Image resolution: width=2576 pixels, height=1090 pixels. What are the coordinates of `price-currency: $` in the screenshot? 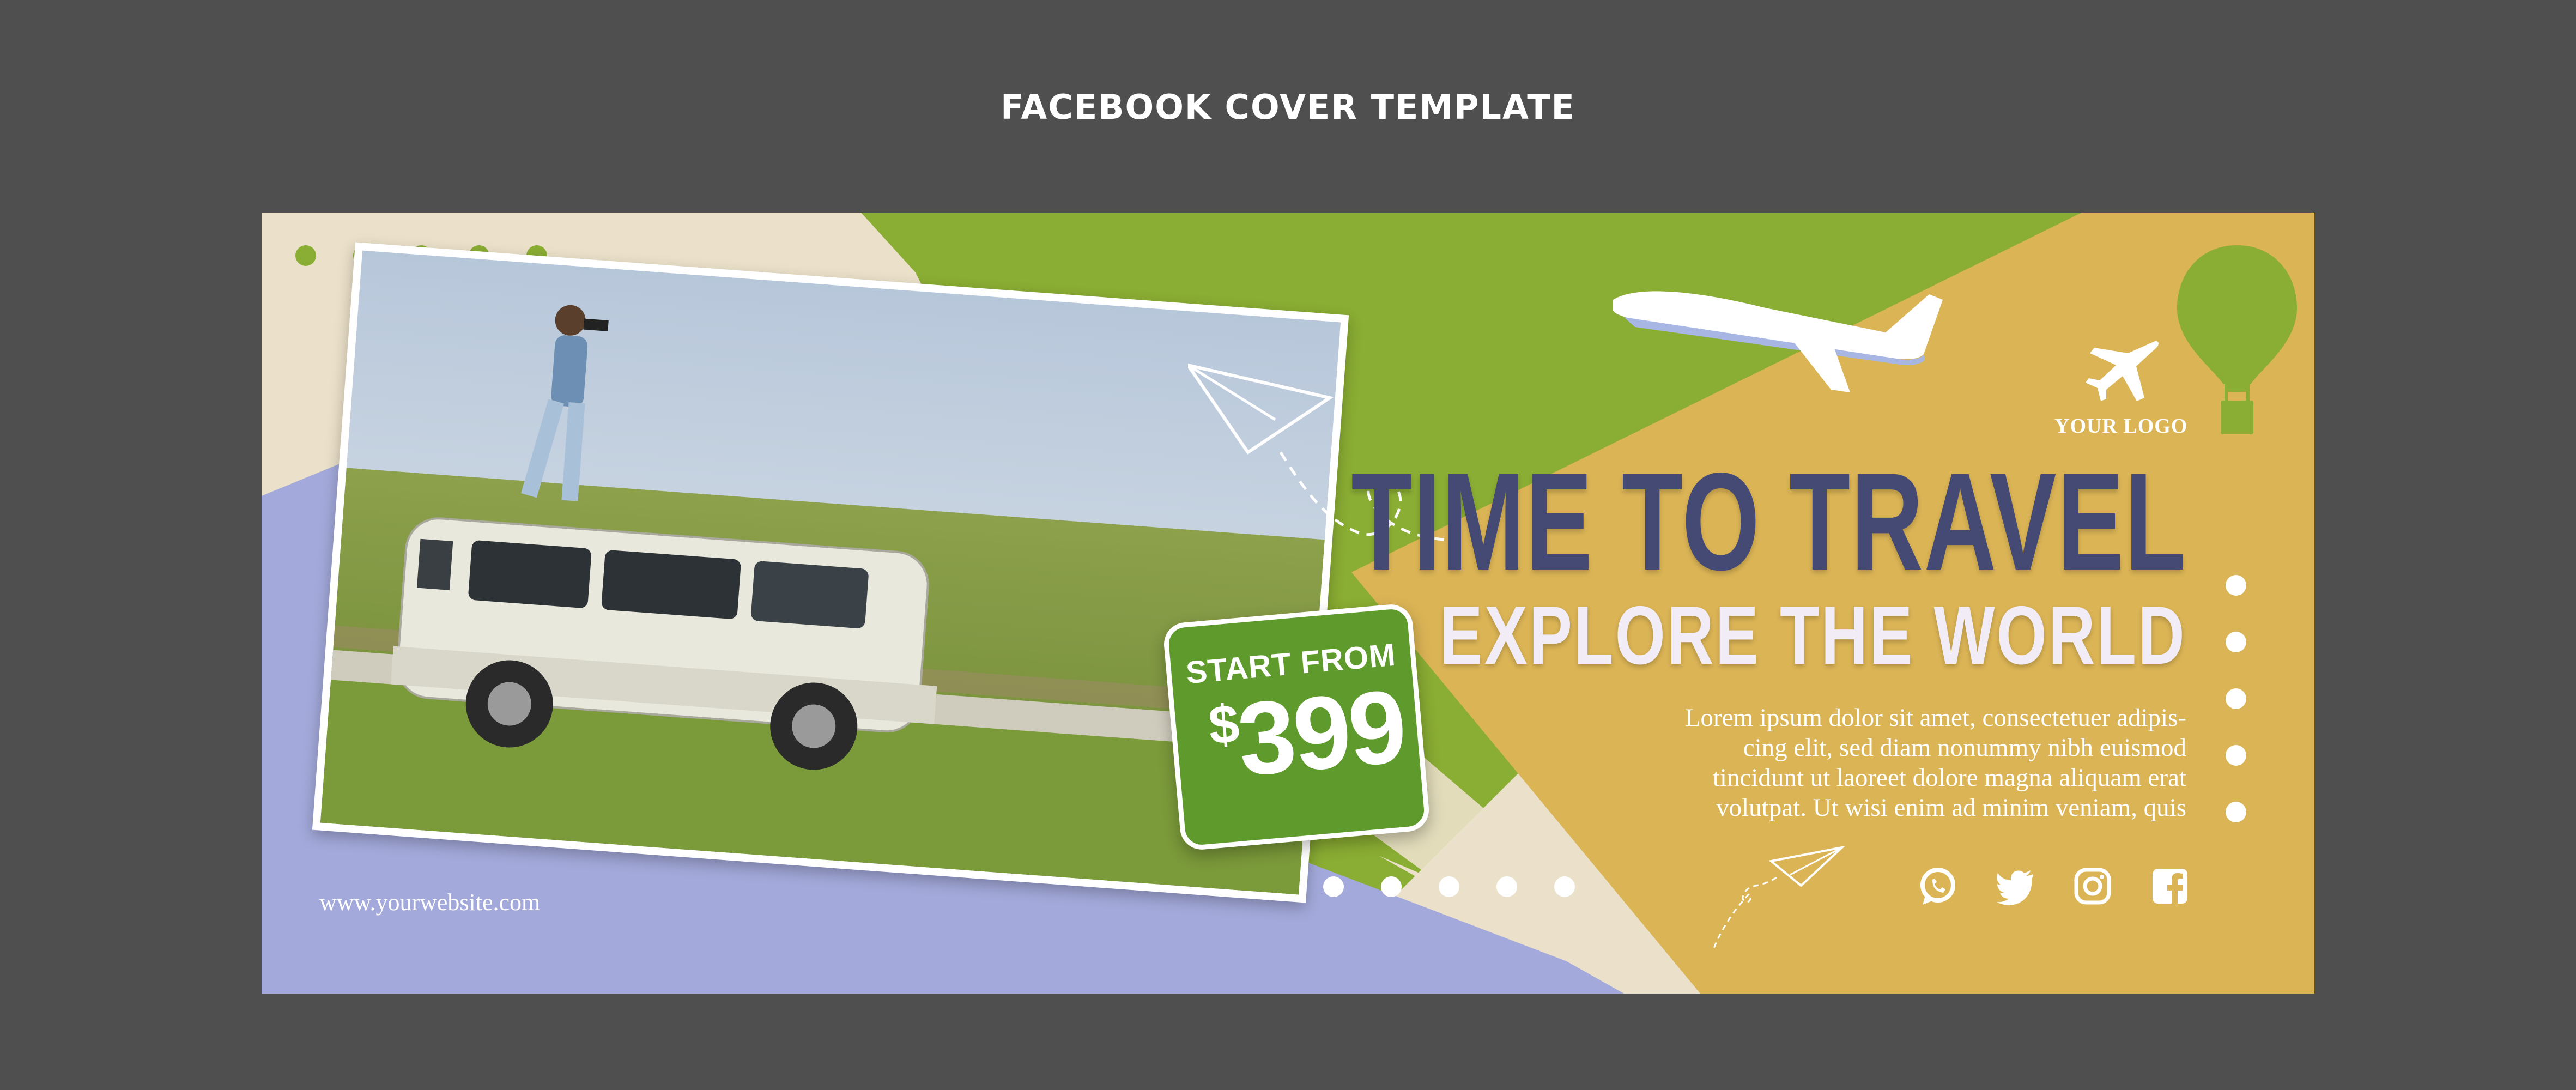 It's located at (1223, 725).